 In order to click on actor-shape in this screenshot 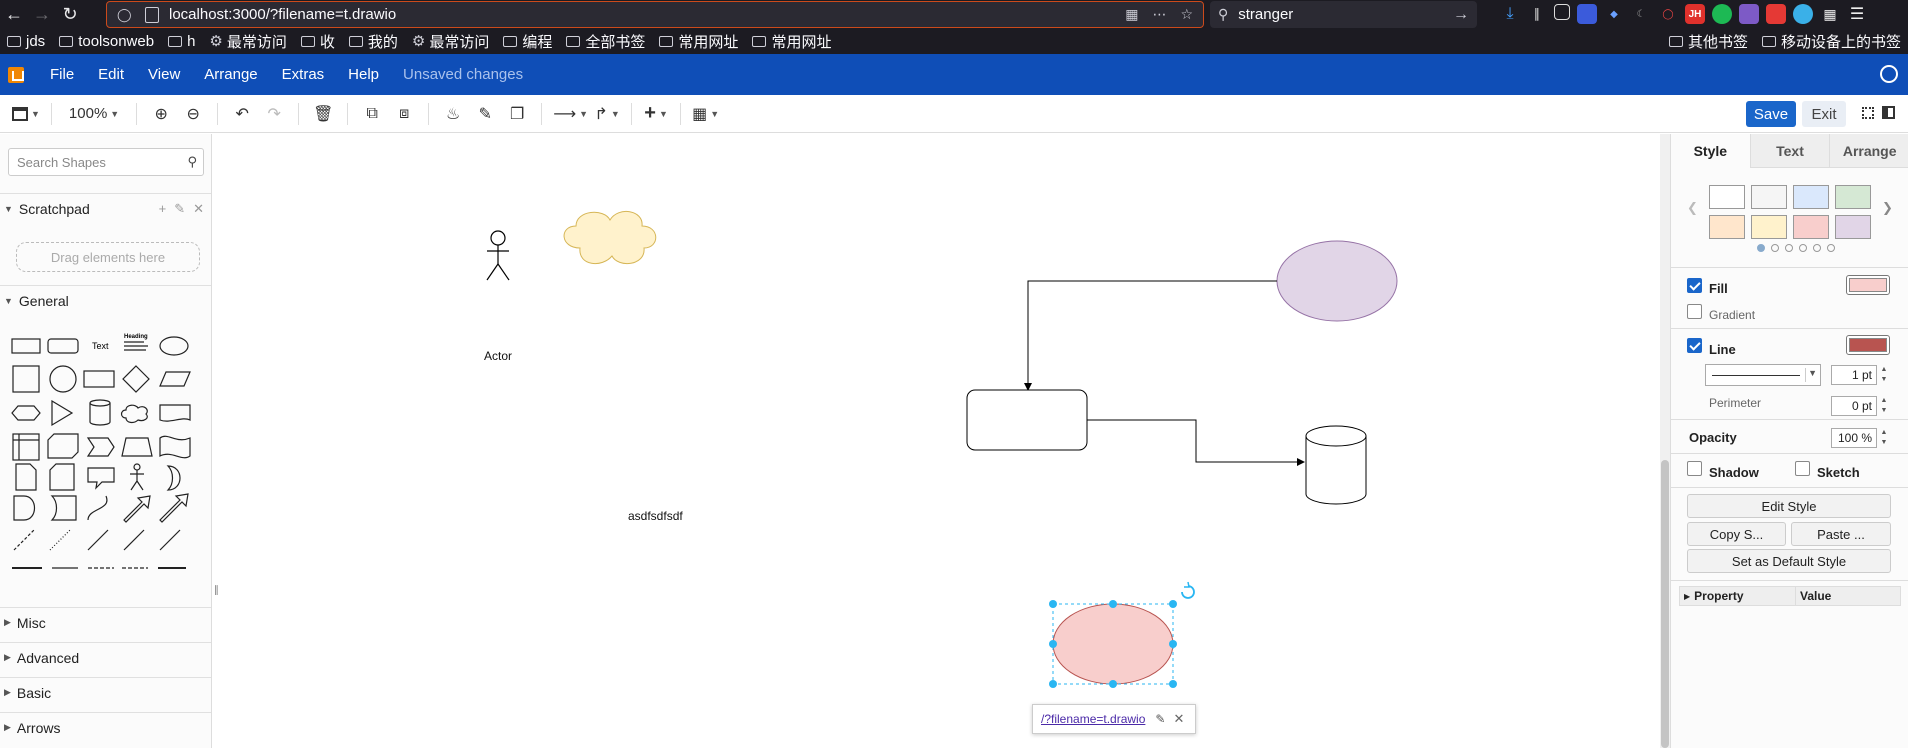, I will do `click(498, 255)`.